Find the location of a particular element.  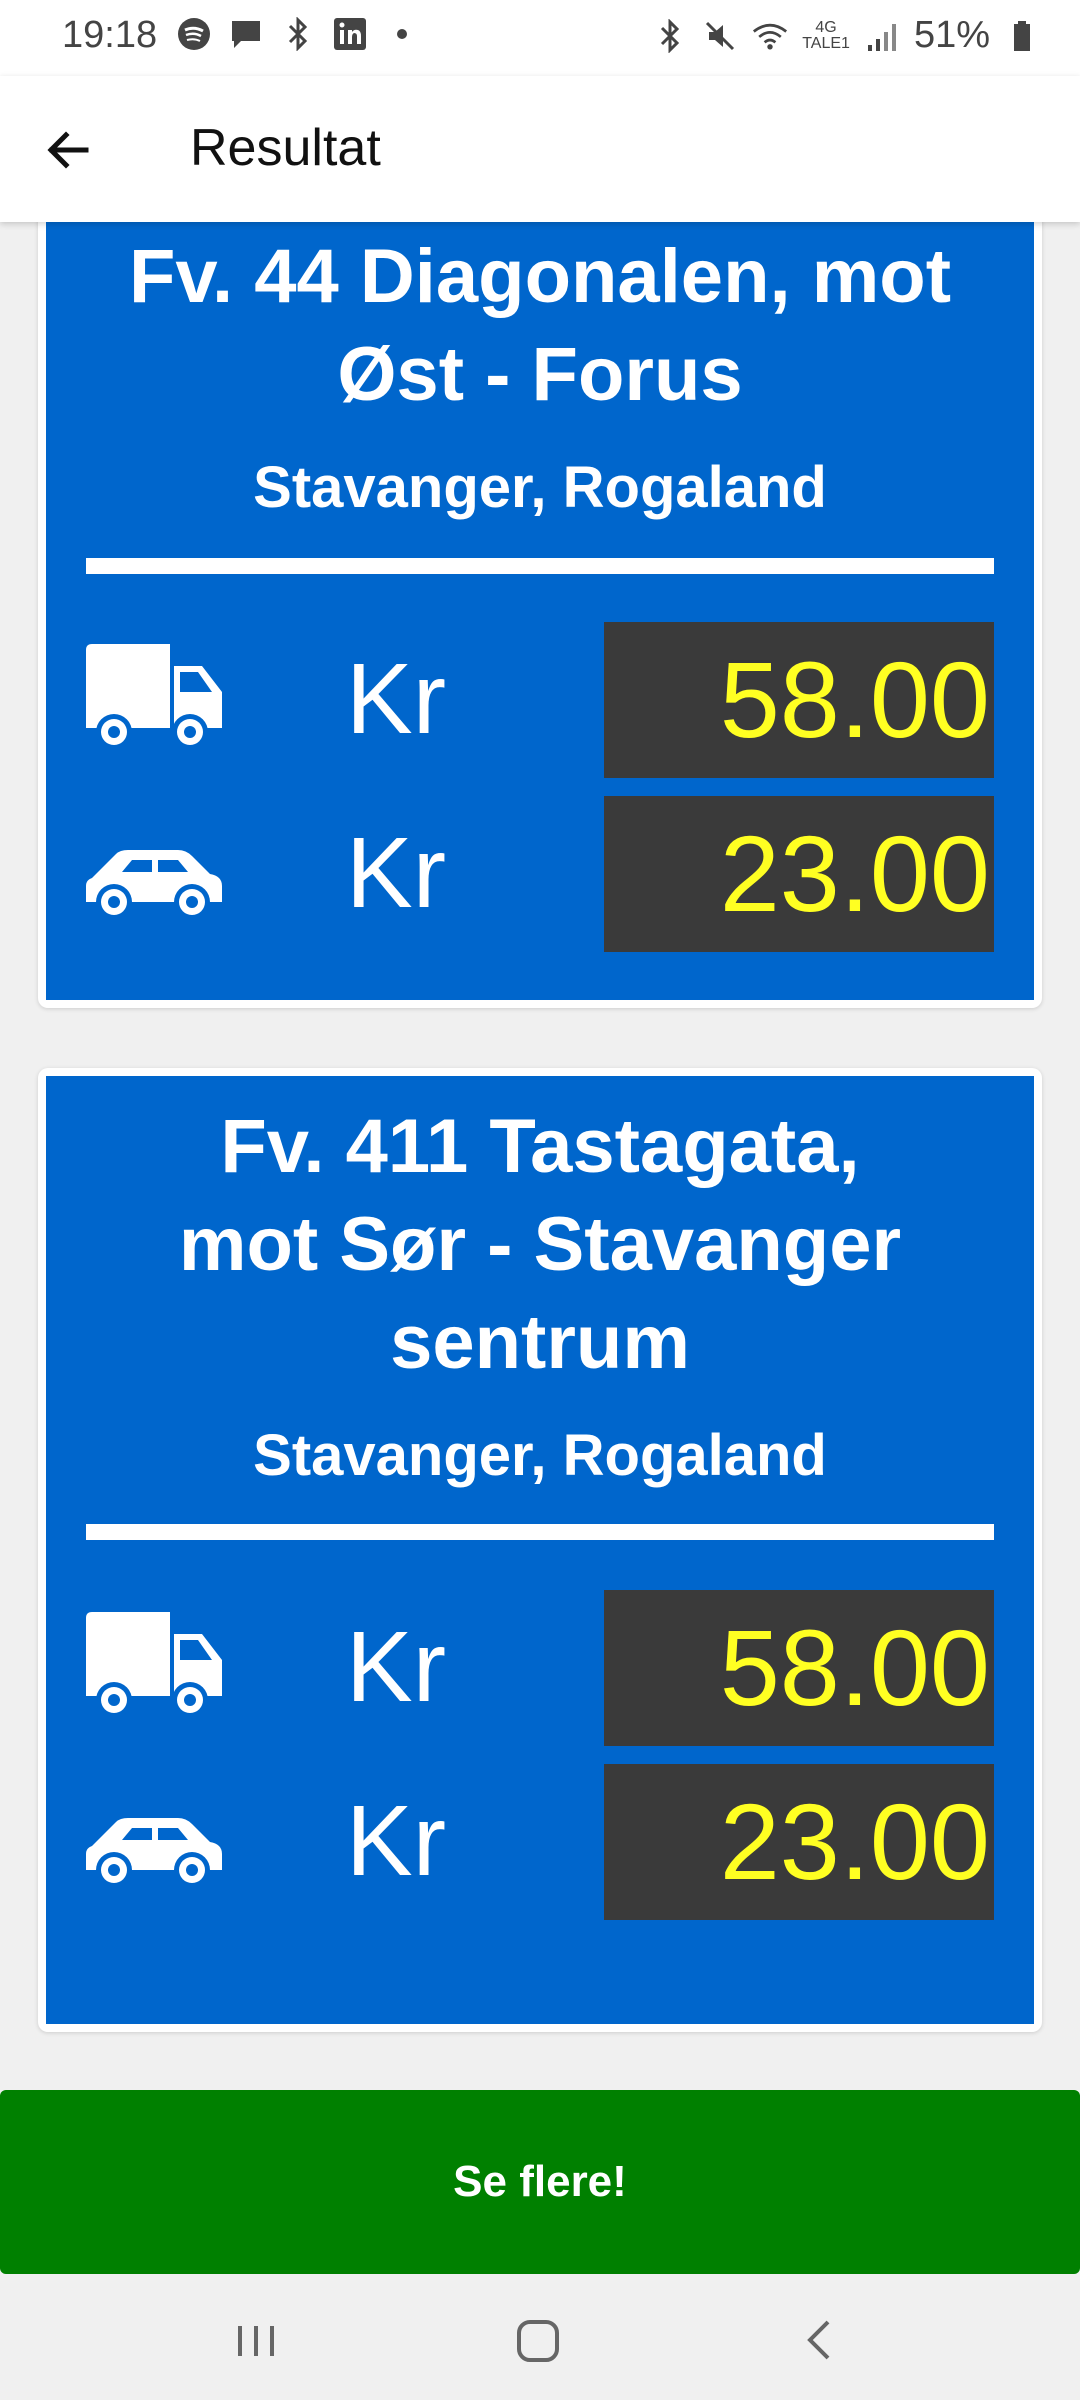

wifi-icon is located at coordinates (770, 36).